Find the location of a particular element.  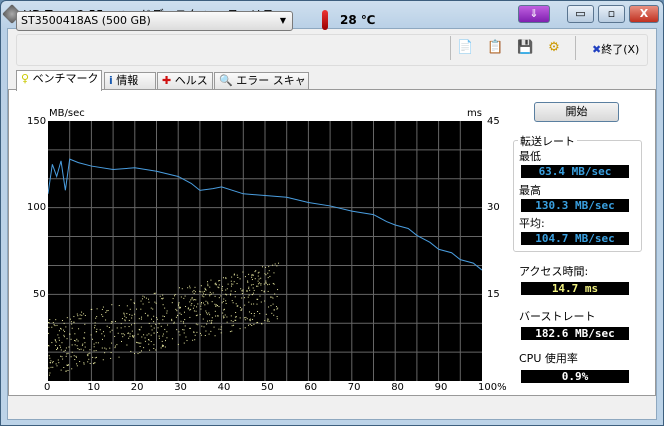

tab-benchmark: ♀ ベンチマーク is located at coordinates (59, 80).